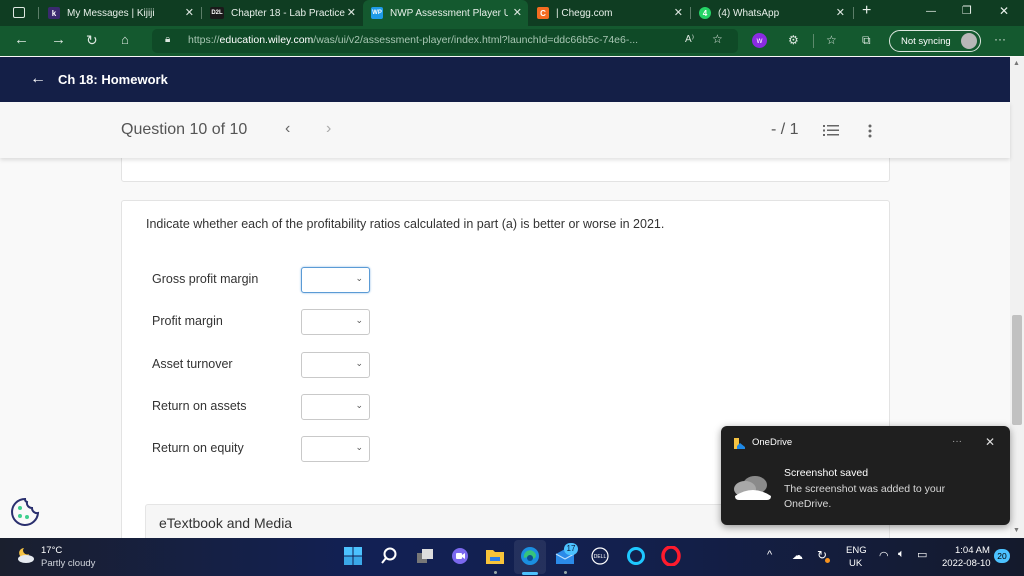 Image resolution: width=1024 pixels, height=576 pixels. What do you see at coordinates (335, 322) in the screenshot?
I see `profit-margin-select: ⌄` at bounding box center [335, 322].